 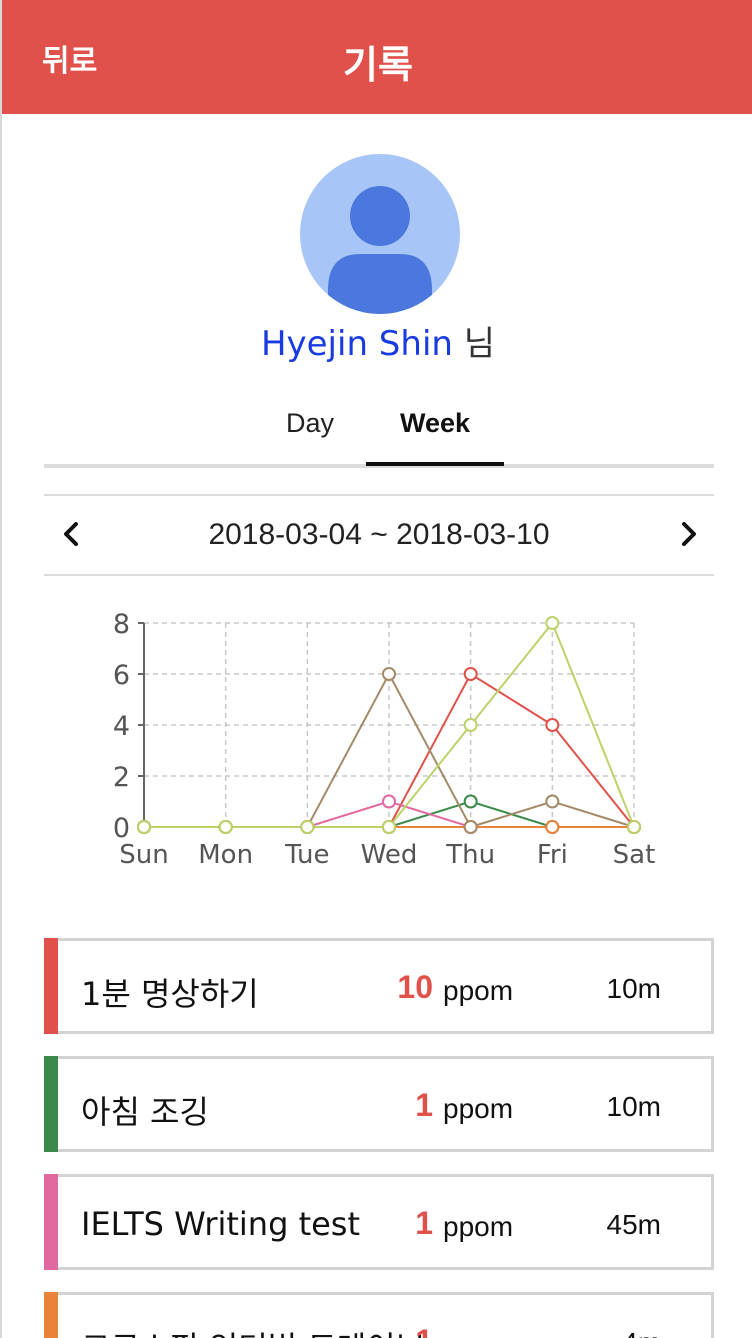 What do you see at coordinates (614, 1332) in the screenshot?
I see `record-duration: 4m` at bounding box center [614, 1332].